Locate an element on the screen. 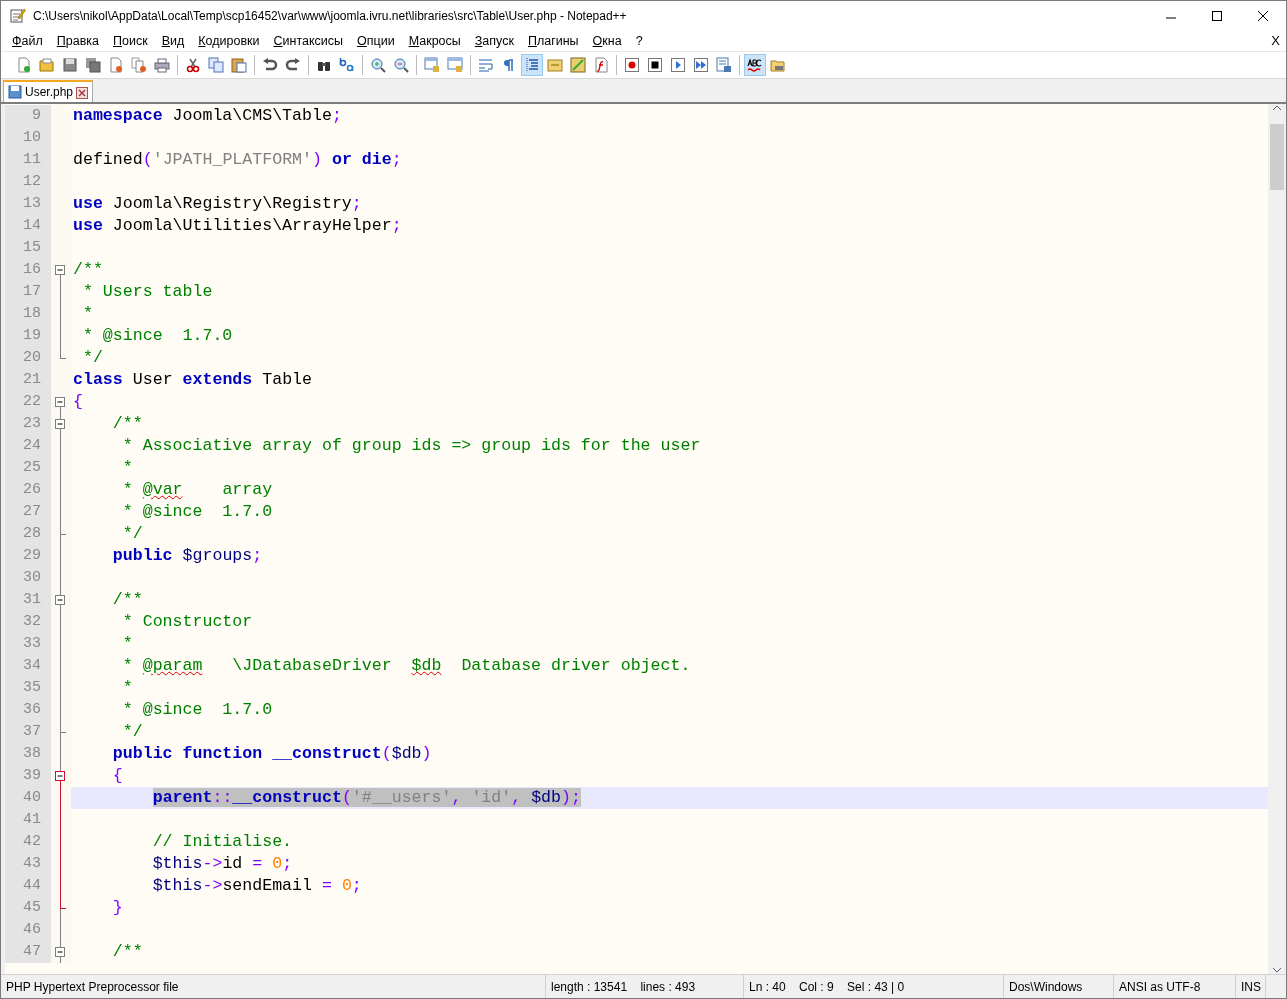  copy-button is located at coordinates (216, 65).